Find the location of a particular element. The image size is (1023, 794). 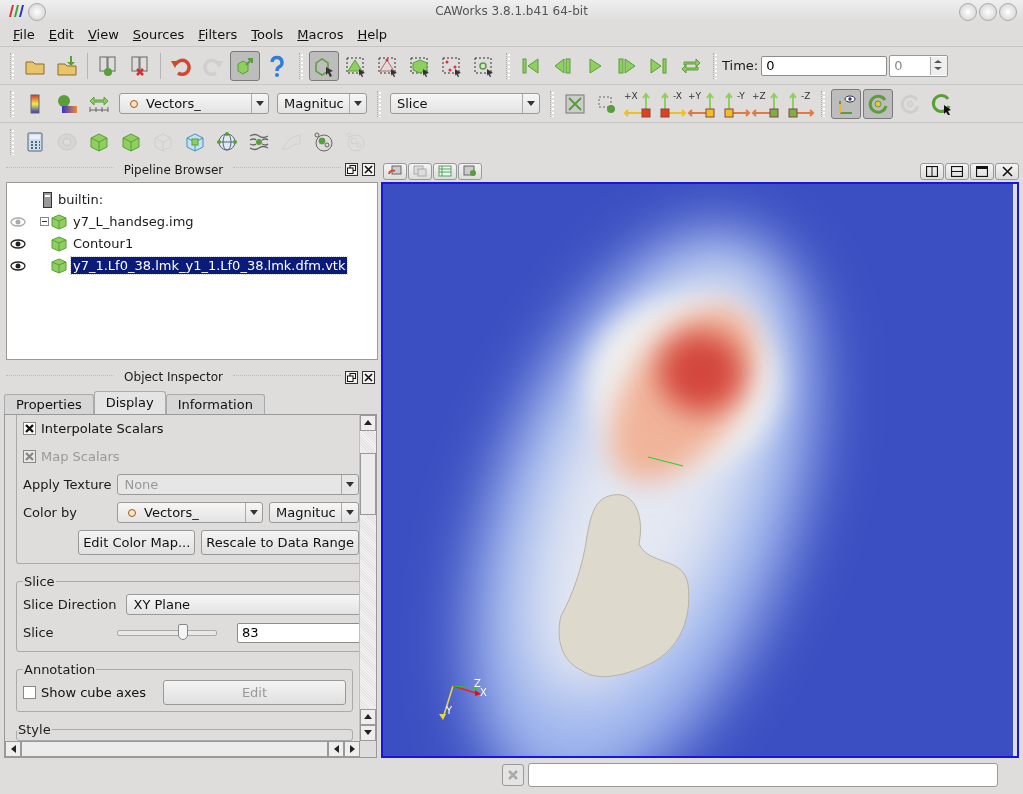

field-label: Slice Direction is located at coordinates (70, 605).